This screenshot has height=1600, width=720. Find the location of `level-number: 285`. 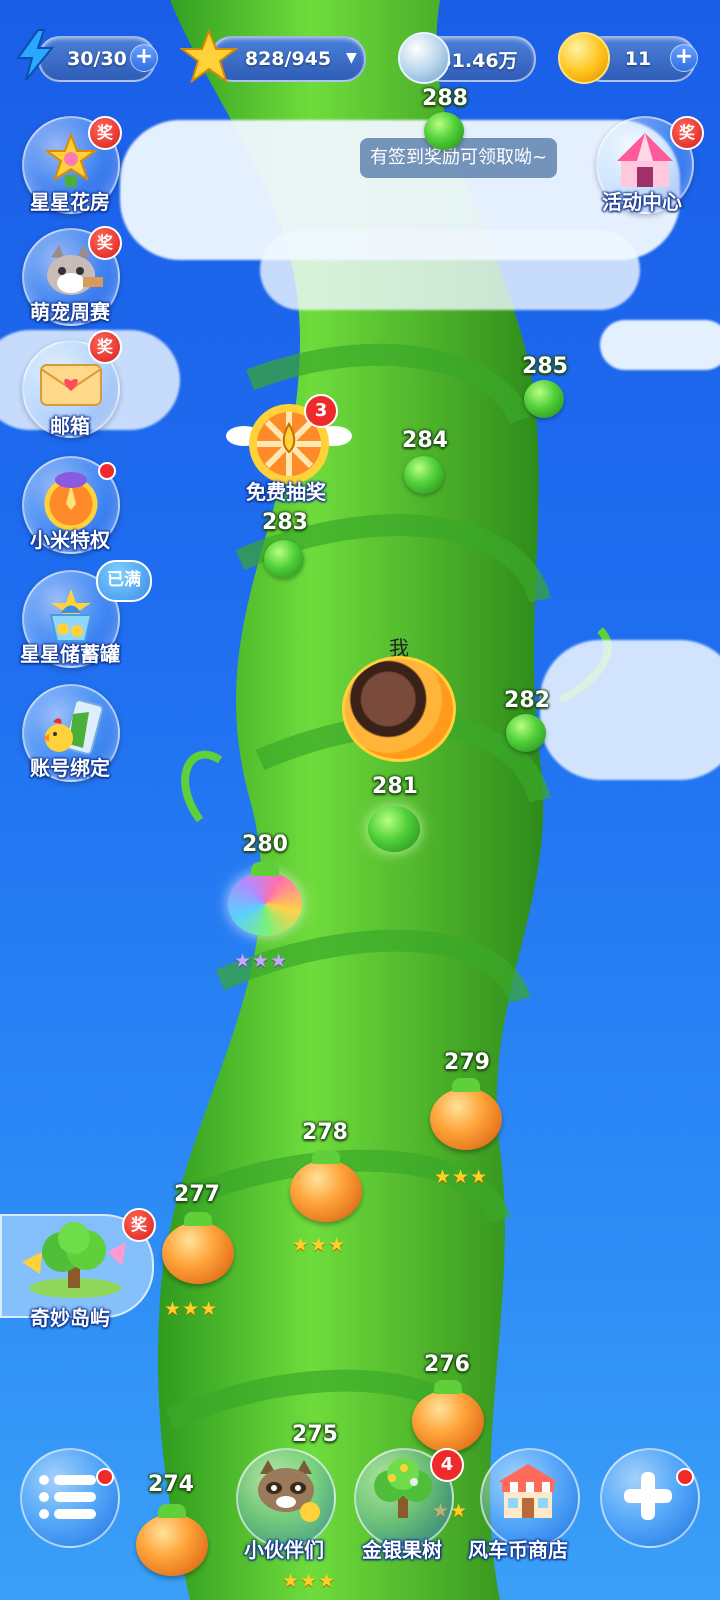

level-number: 285 is located at coordinates (545, 366).